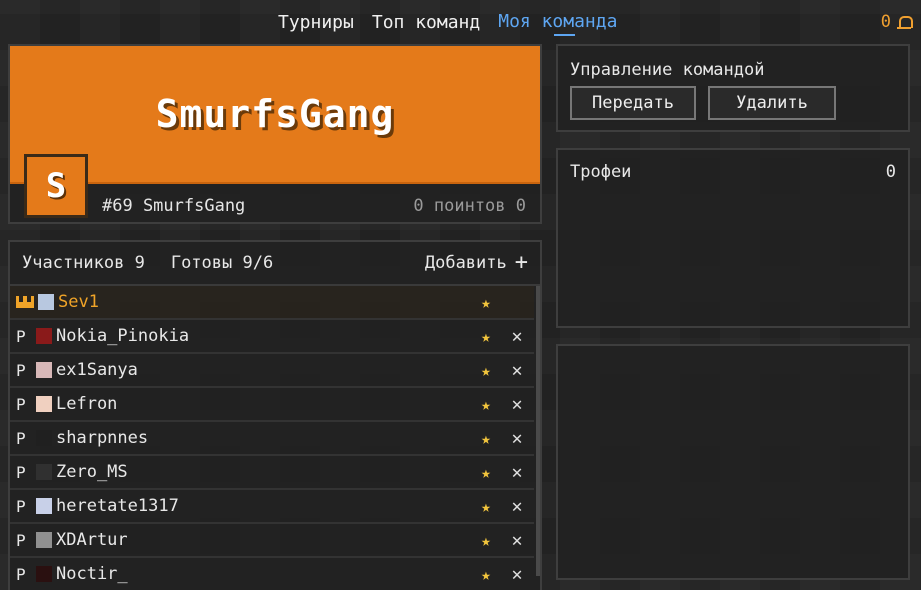  Describe the element at coordinates (222, 263) in the screenshot. I see `members-ready: Готовы 9/6` at that location.